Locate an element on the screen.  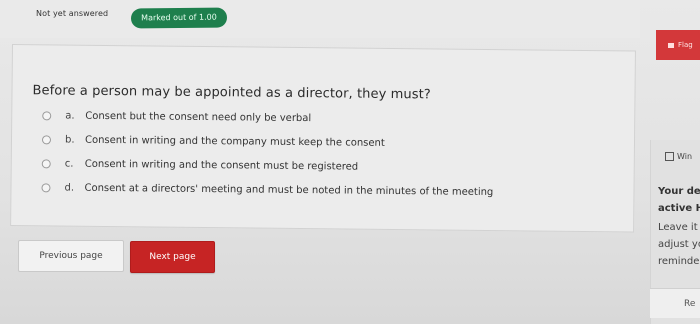
flag-question-button: Flag is located at coordinates (678, 45).